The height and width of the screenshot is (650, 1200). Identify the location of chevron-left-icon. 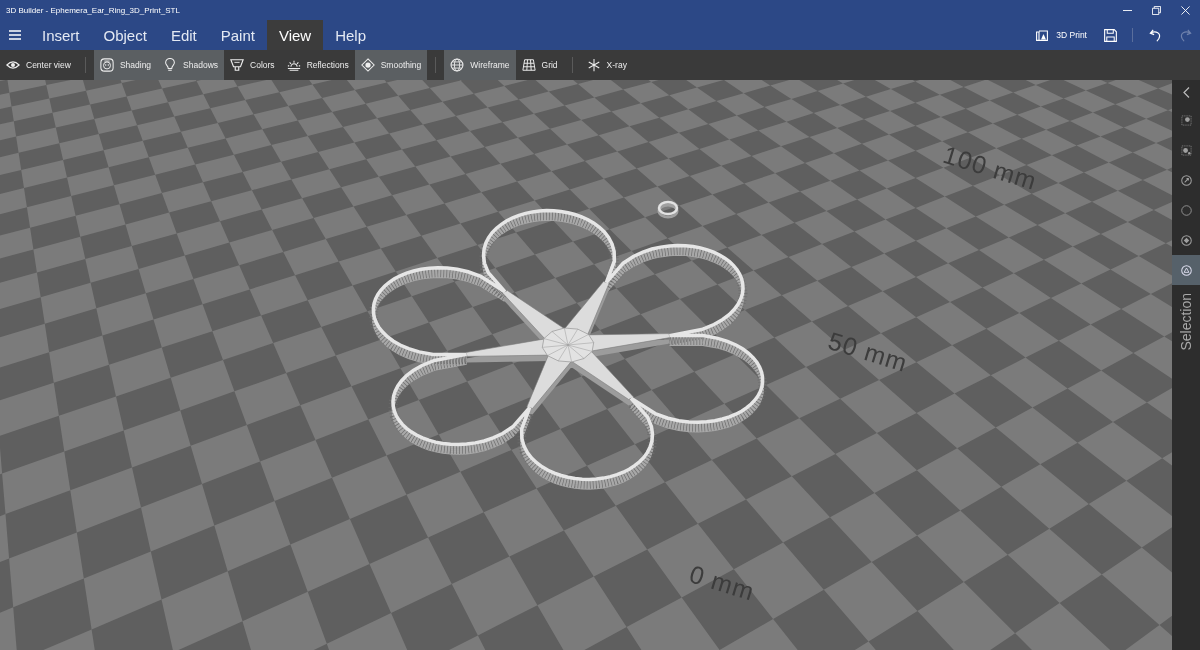
(1186, 92).